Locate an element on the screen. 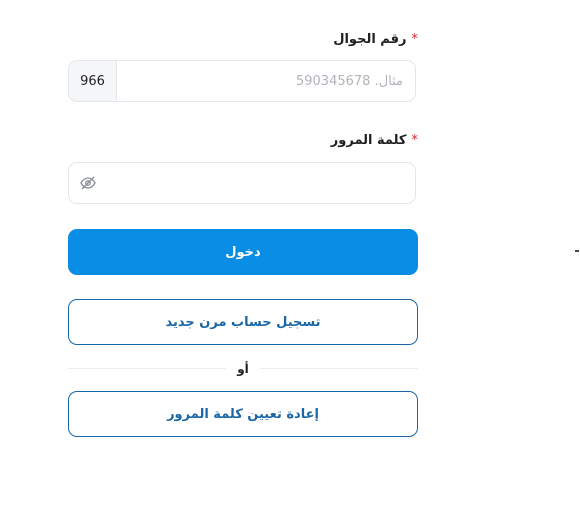 The width and height of the screenshot is (580, 514). login-button: دخول is located at coordinates (243, 252).